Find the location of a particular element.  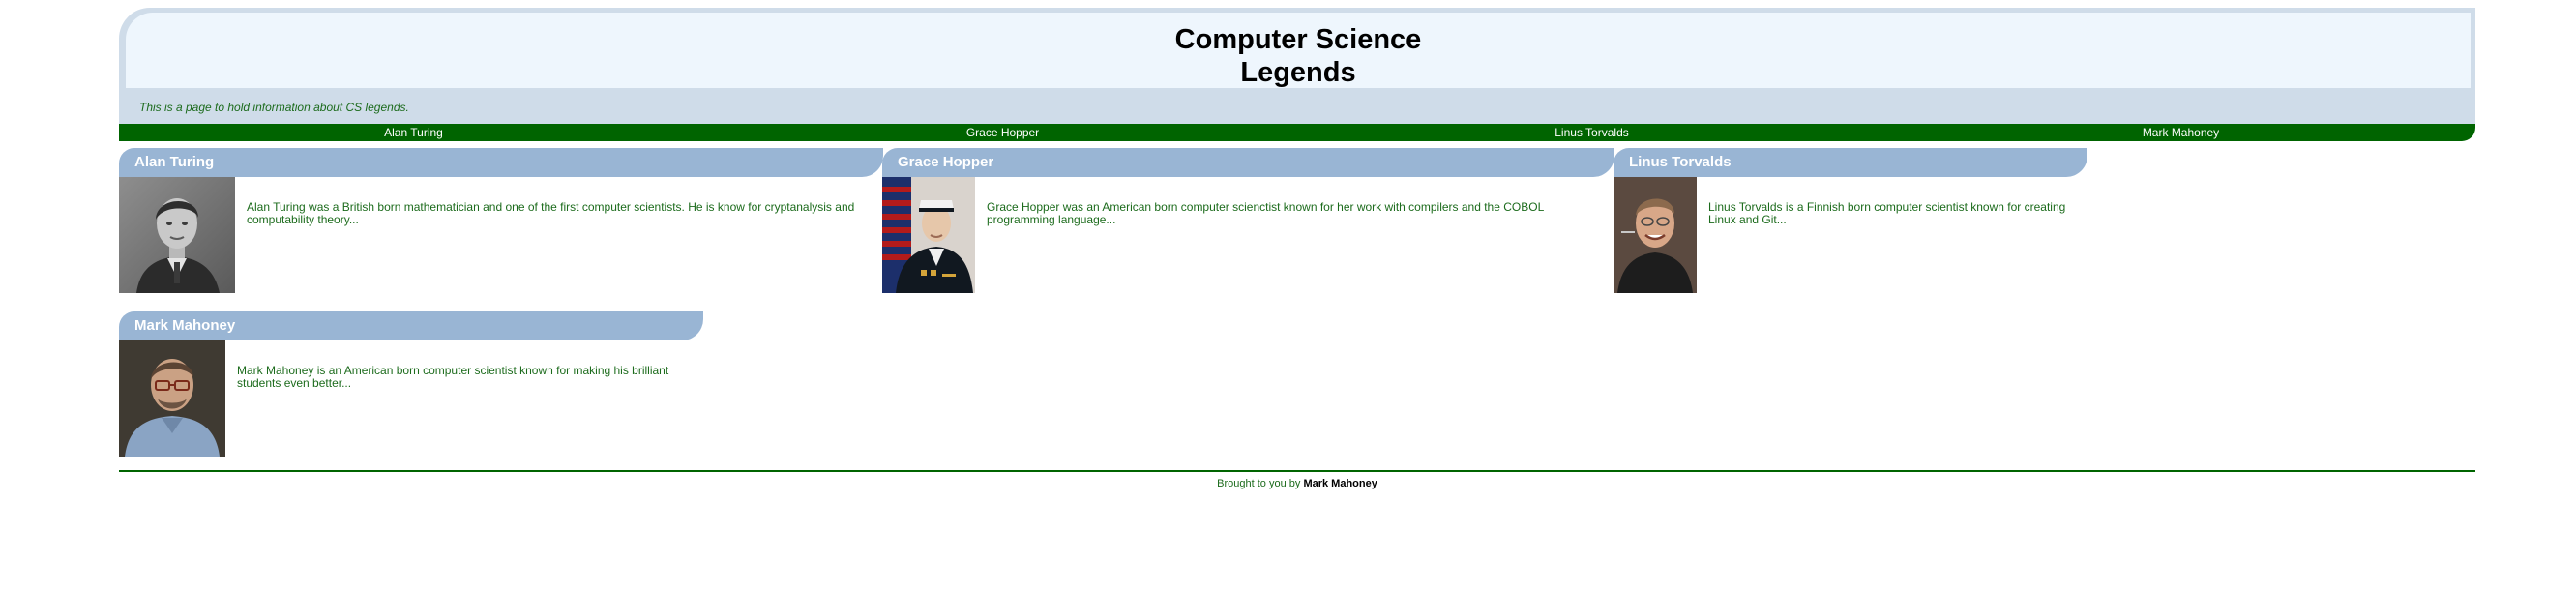

nav-link-linus-torvalds: Linus Torvalds is located at coordinates (1591, 132).